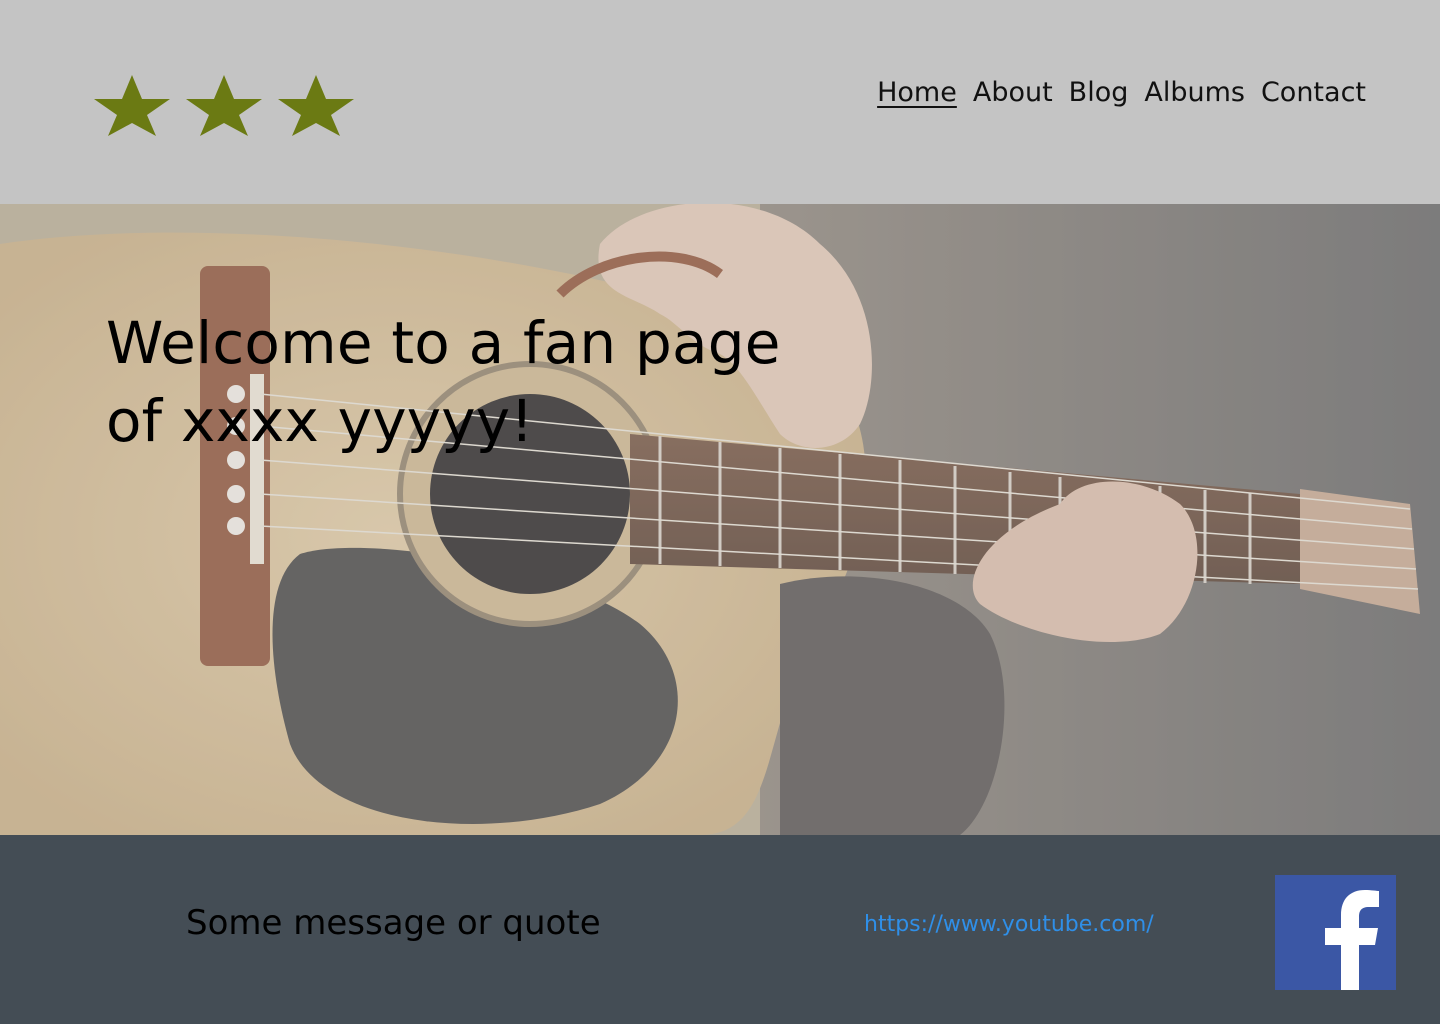 Image resolution: width=1440 pixels, height=1024 pixels. Describe the element at coordinates (1009, 925) in the screenshot. I see `youtube-link: https://www.youtube.com/` at that location.